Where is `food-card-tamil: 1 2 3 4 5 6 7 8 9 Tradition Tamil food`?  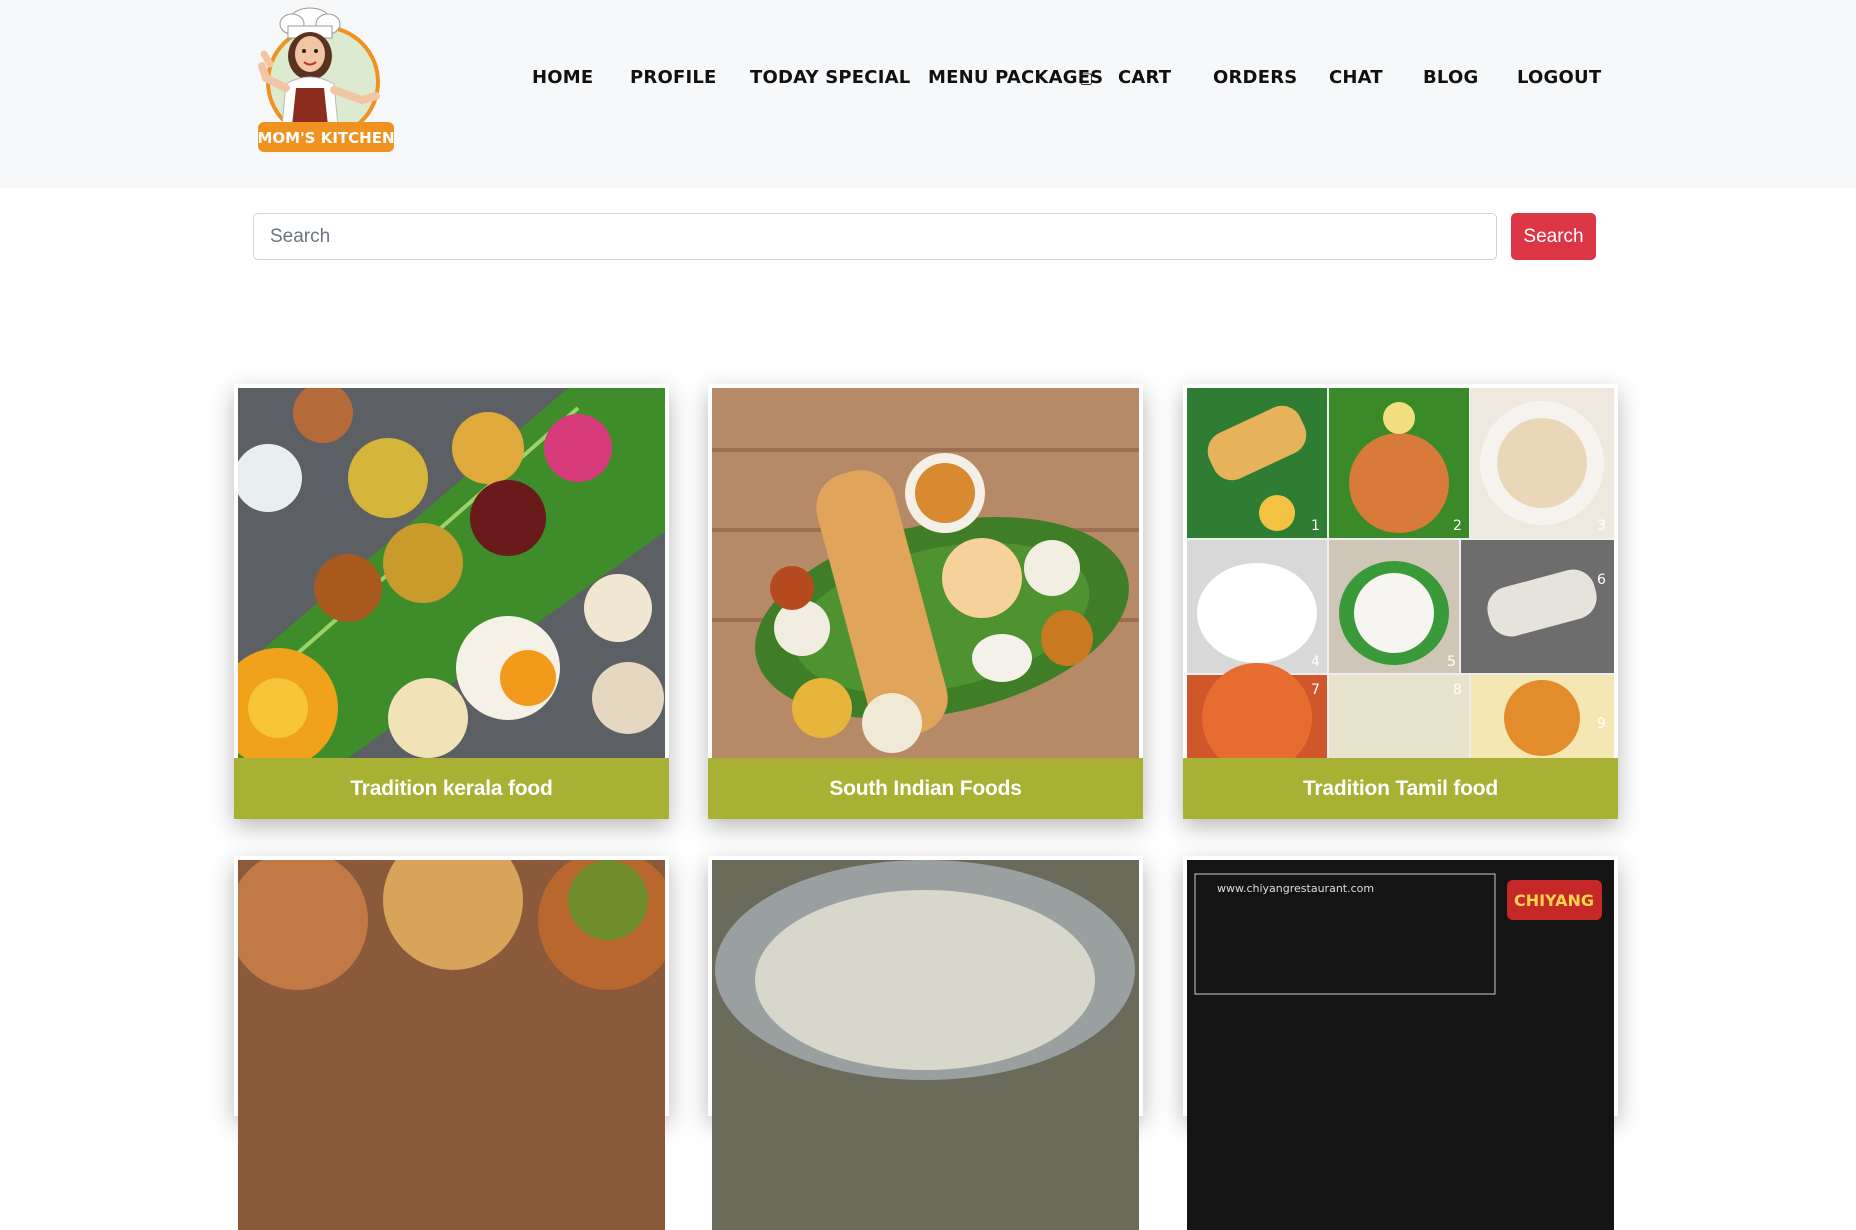 food-card-tamil: 1 2 3 4 5 6 7 8 9 Tradition Tamil food is located at coordinates (1400, 601).